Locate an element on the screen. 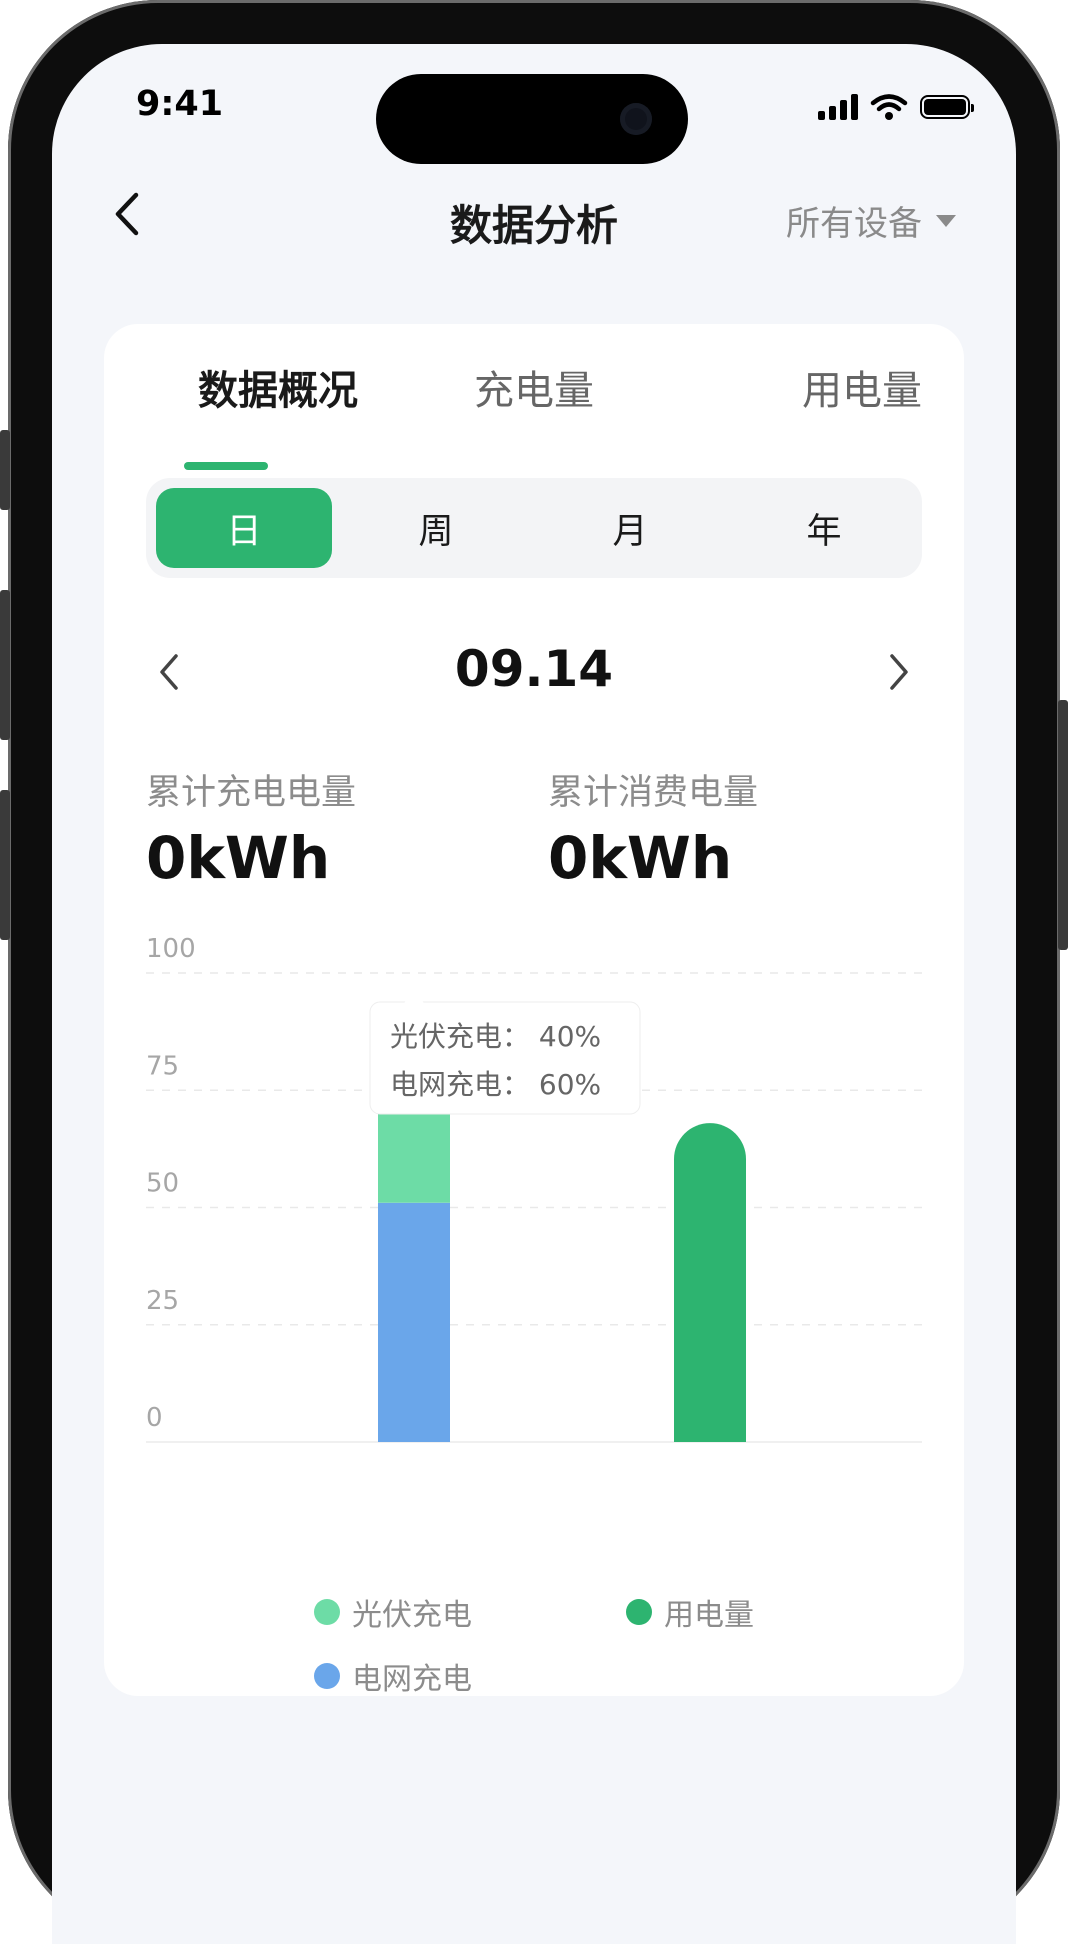  mute-switch is located at coordinates (5, 470).